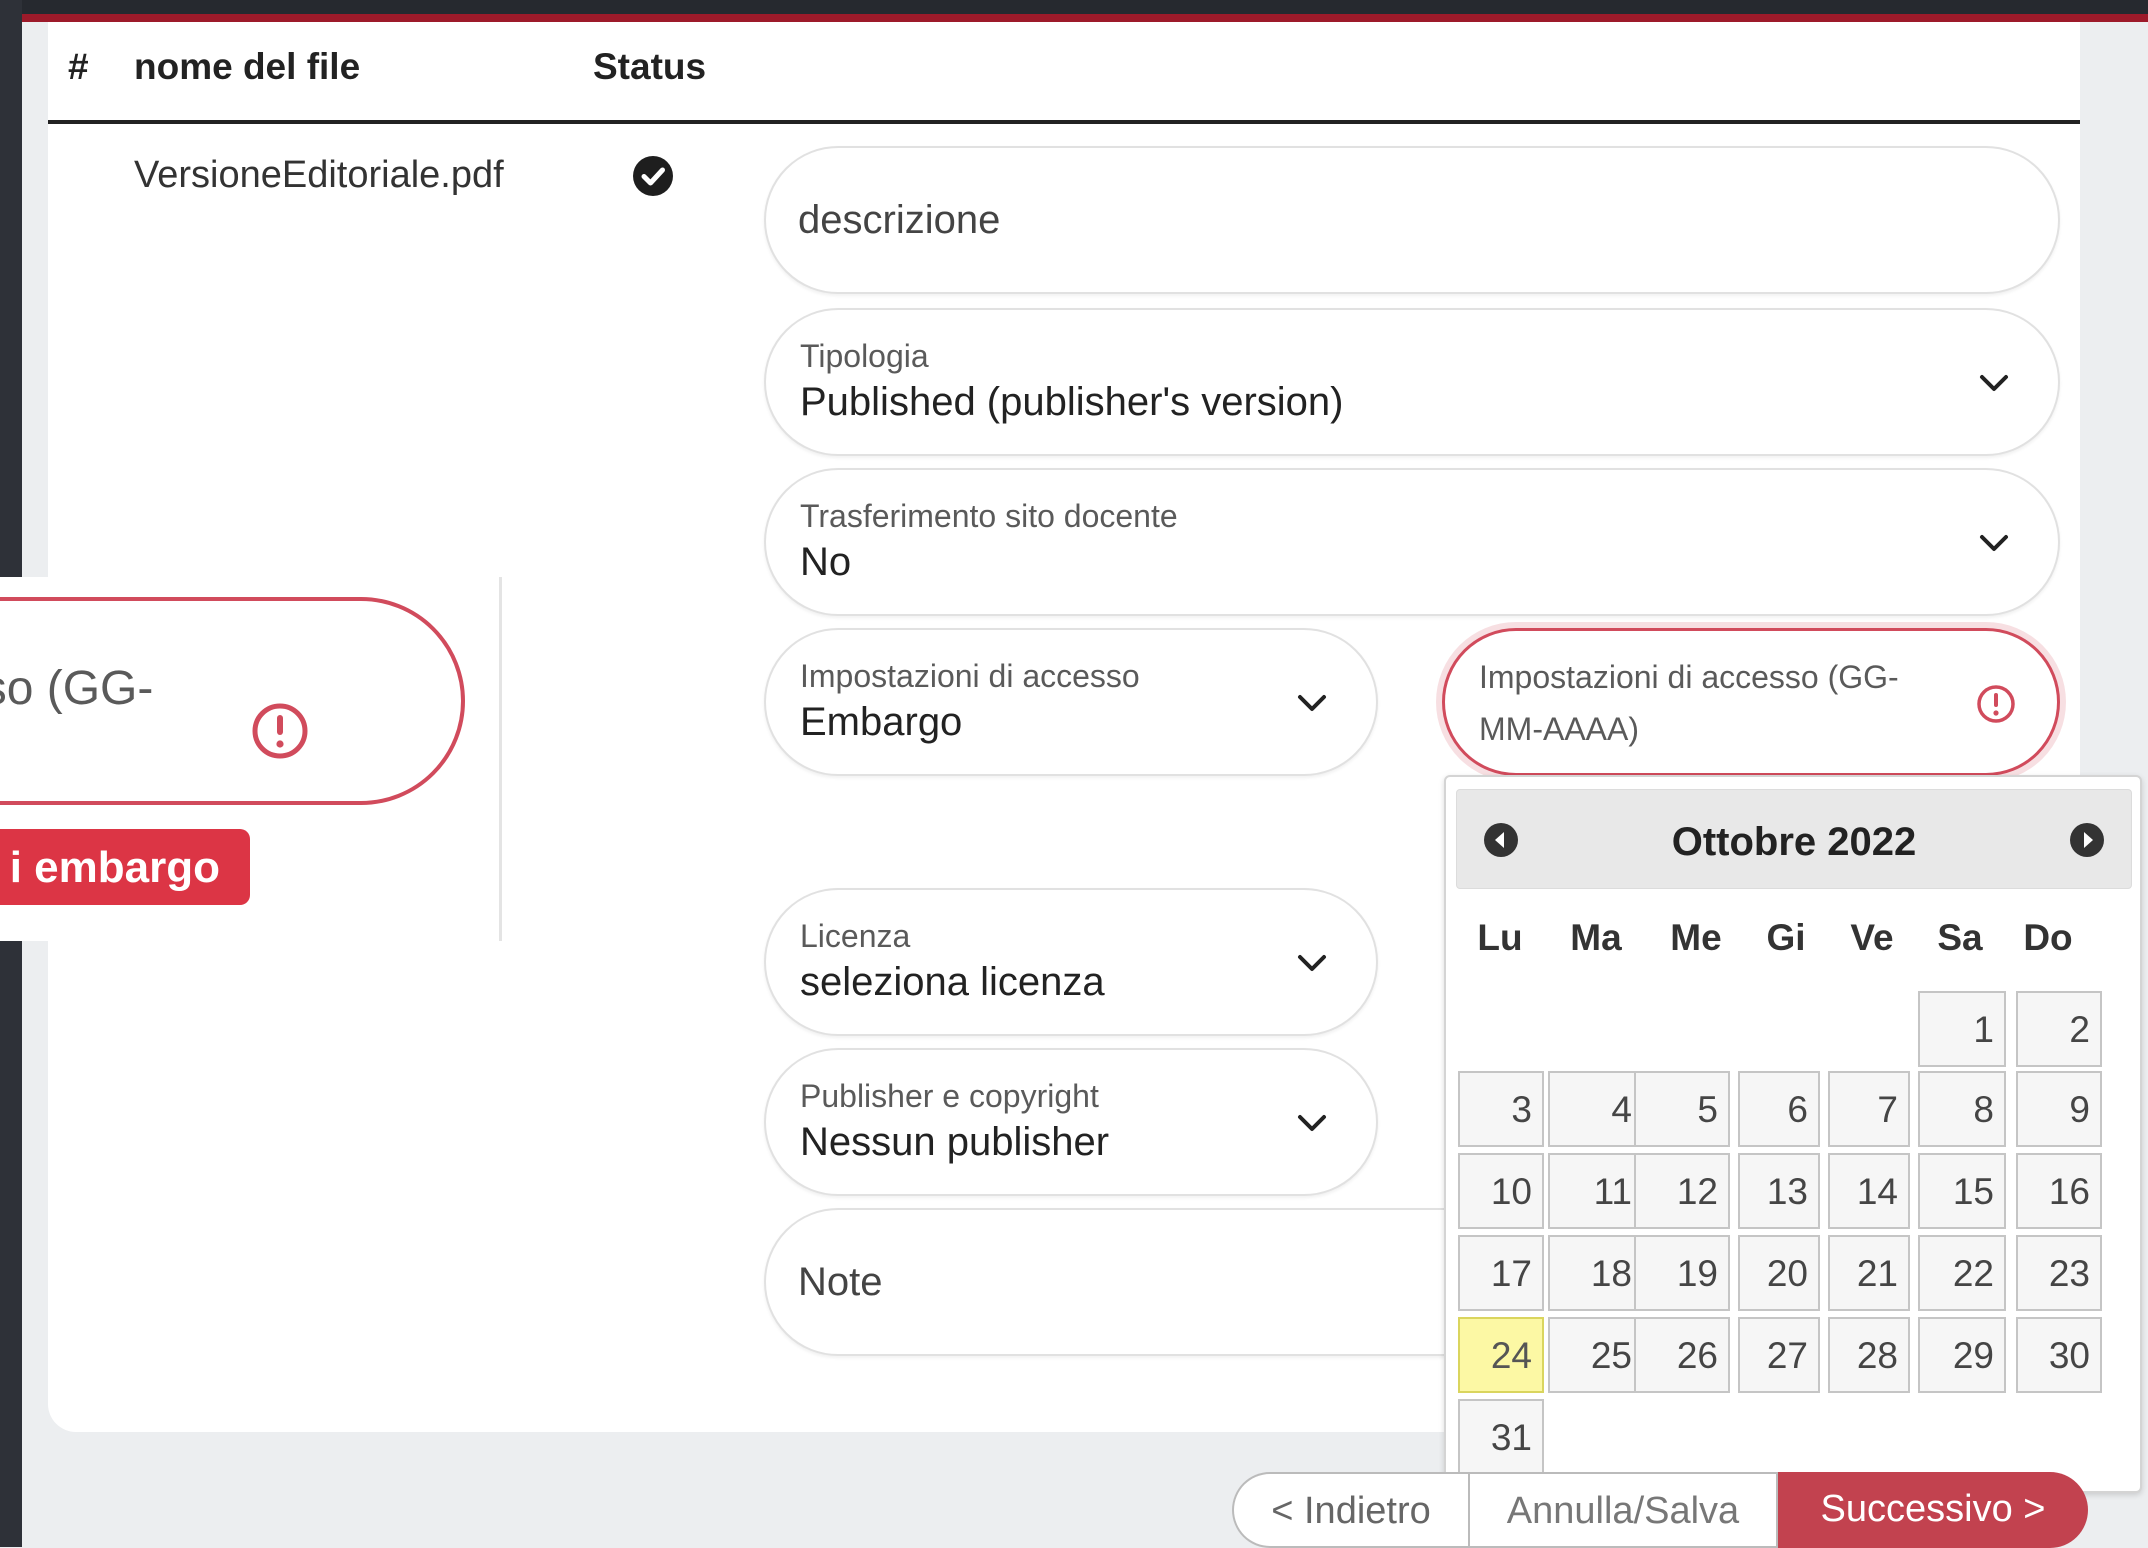  What do you see at coordinates (1779, 1355) in the screenshot?
I see `calendar-day: 27` at bounding box center [1779, 1355].